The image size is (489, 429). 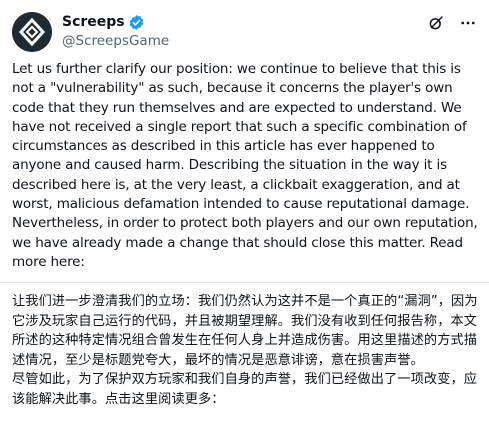 What do you see at coordinates (136, 22) in the screenshot?
I see `verified-badge-icon` at bounding box center [136, 22].